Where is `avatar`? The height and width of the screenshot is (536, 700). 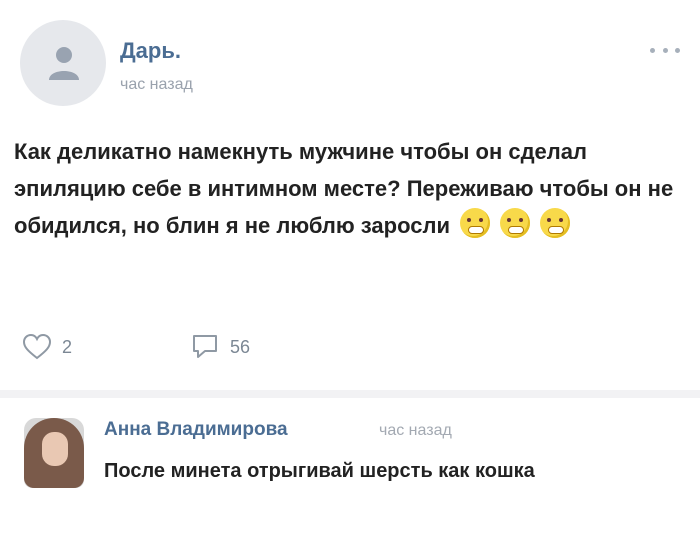
avatar is located at coordinates (63, 63).